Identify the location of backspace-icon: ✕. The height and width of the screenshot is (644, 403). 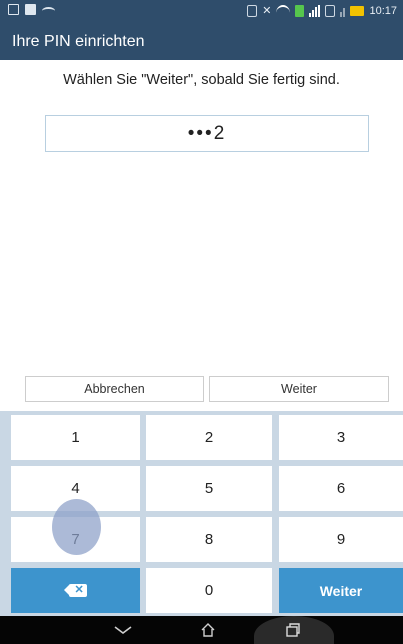
(75, 590).